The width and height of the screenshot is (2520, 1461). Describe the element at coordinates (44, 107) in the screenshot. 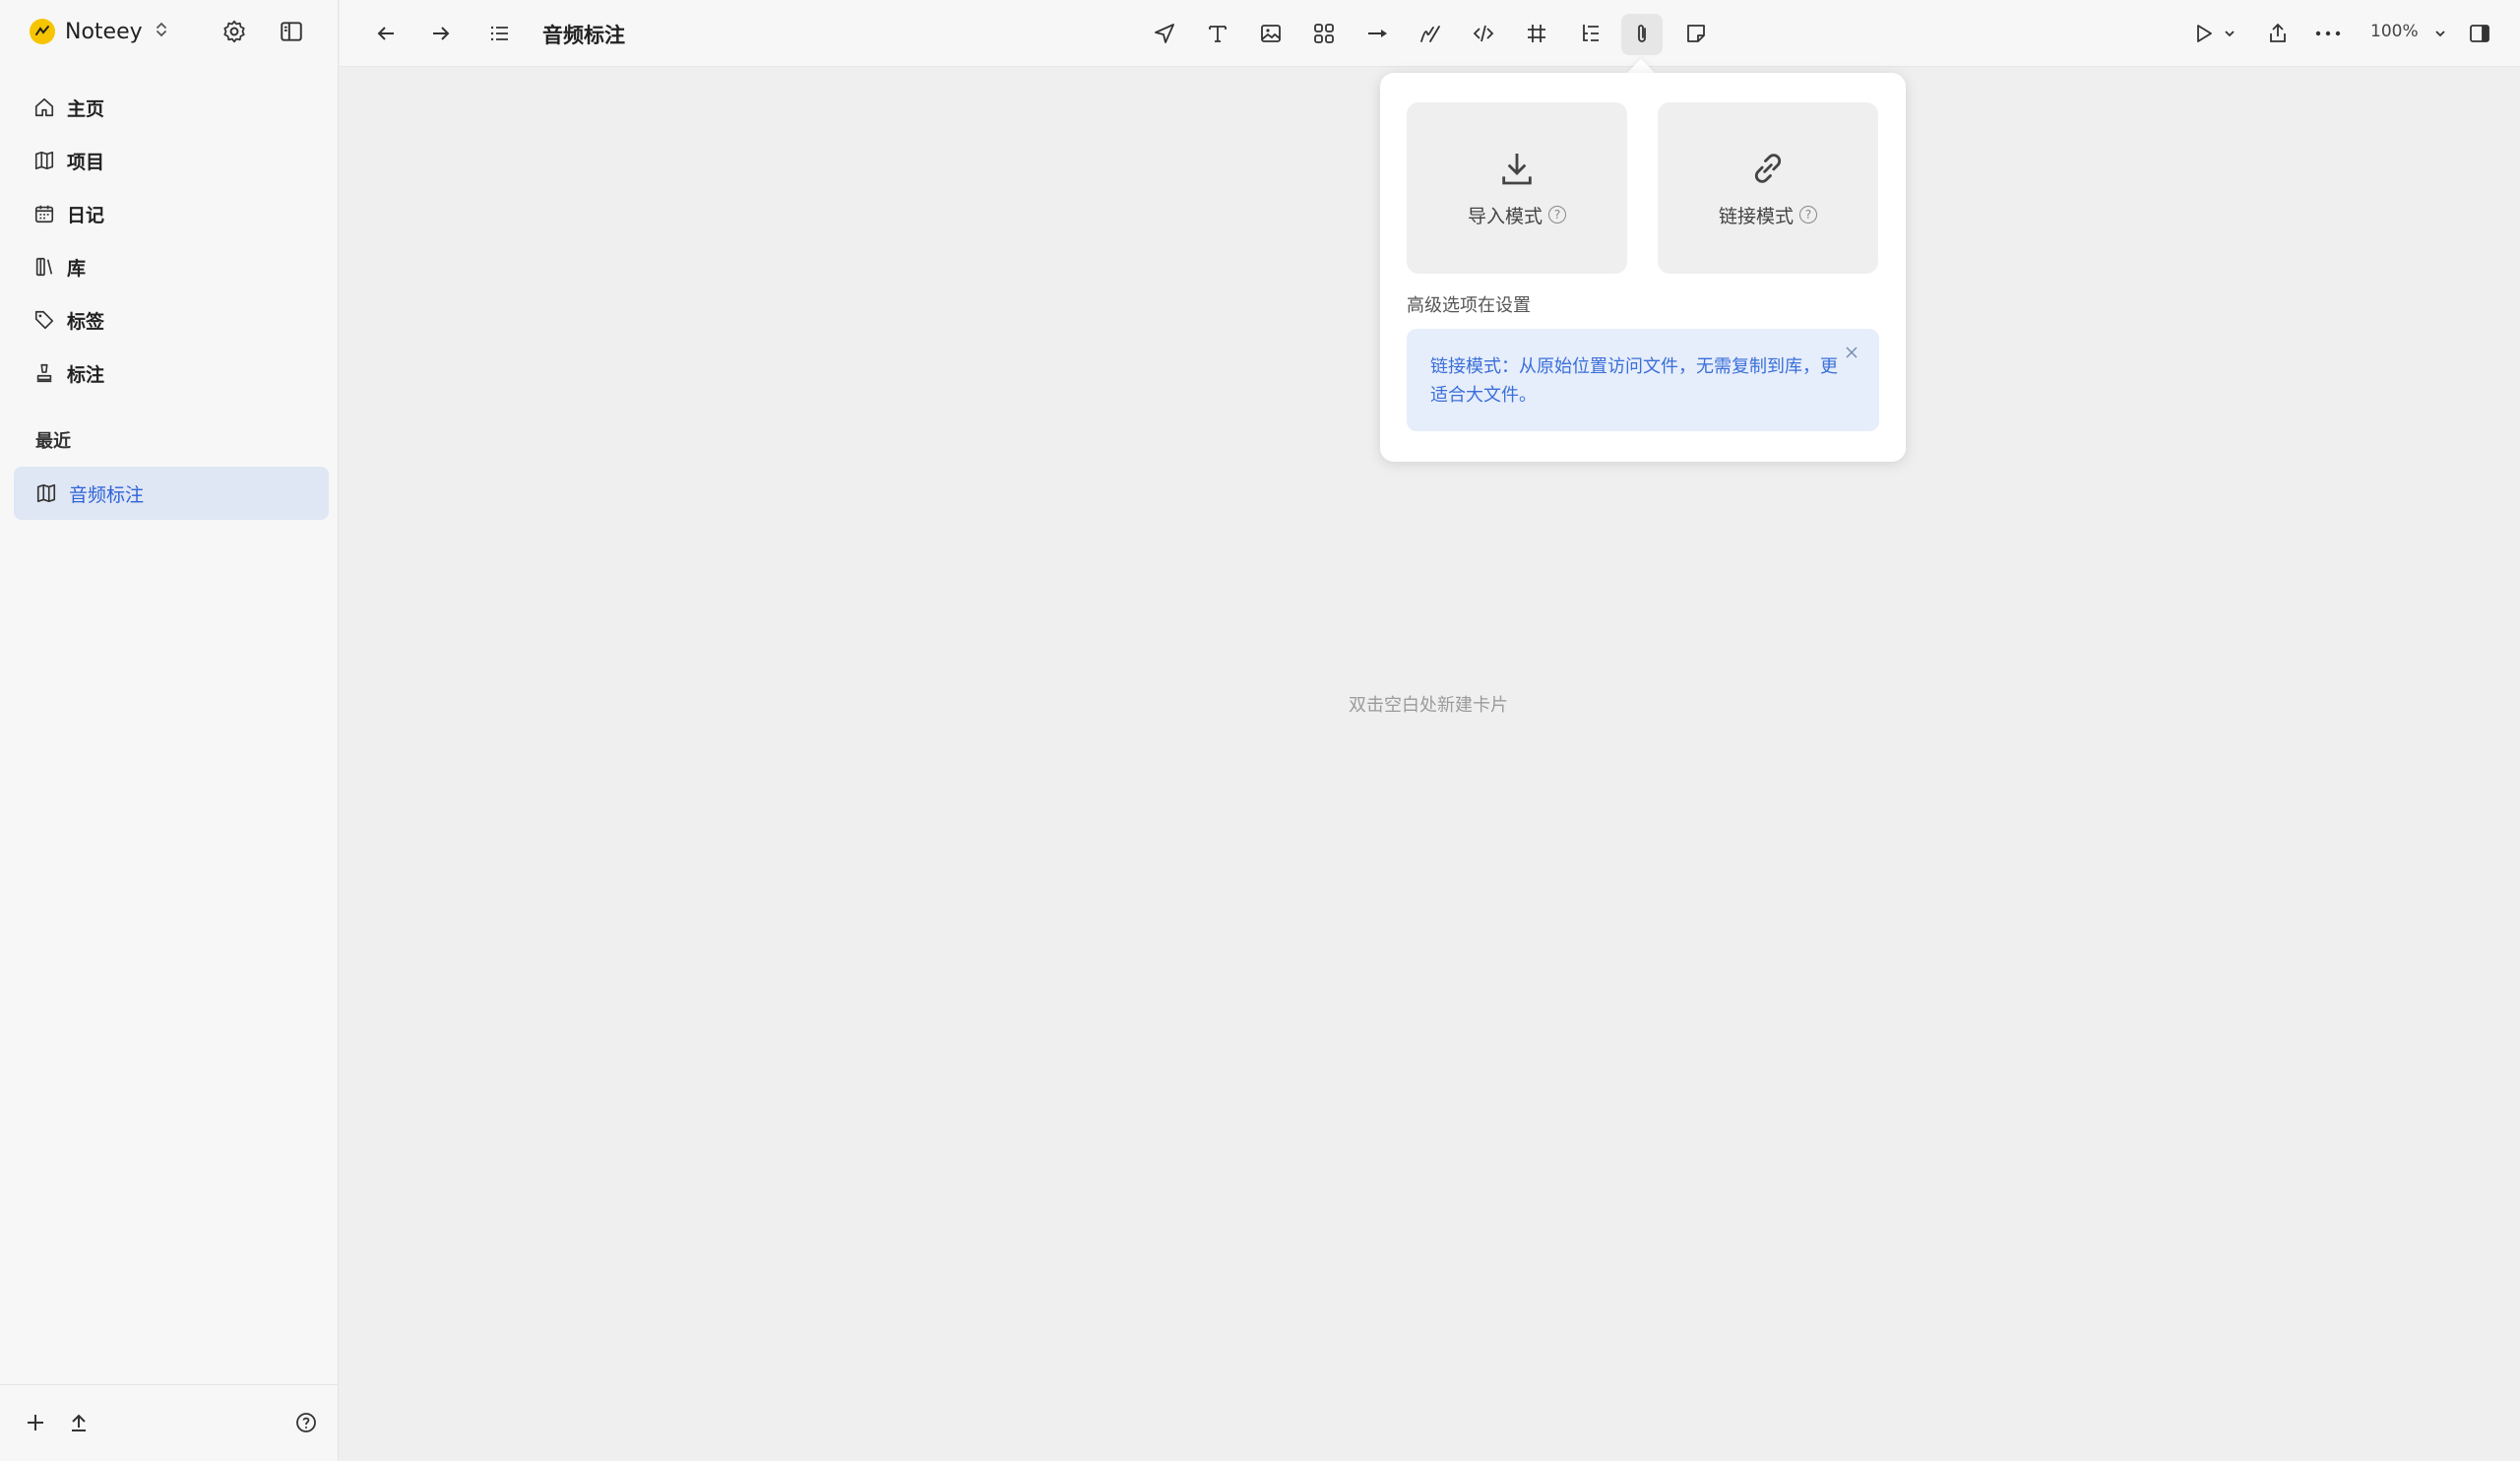

I see `home-icon` at that location.